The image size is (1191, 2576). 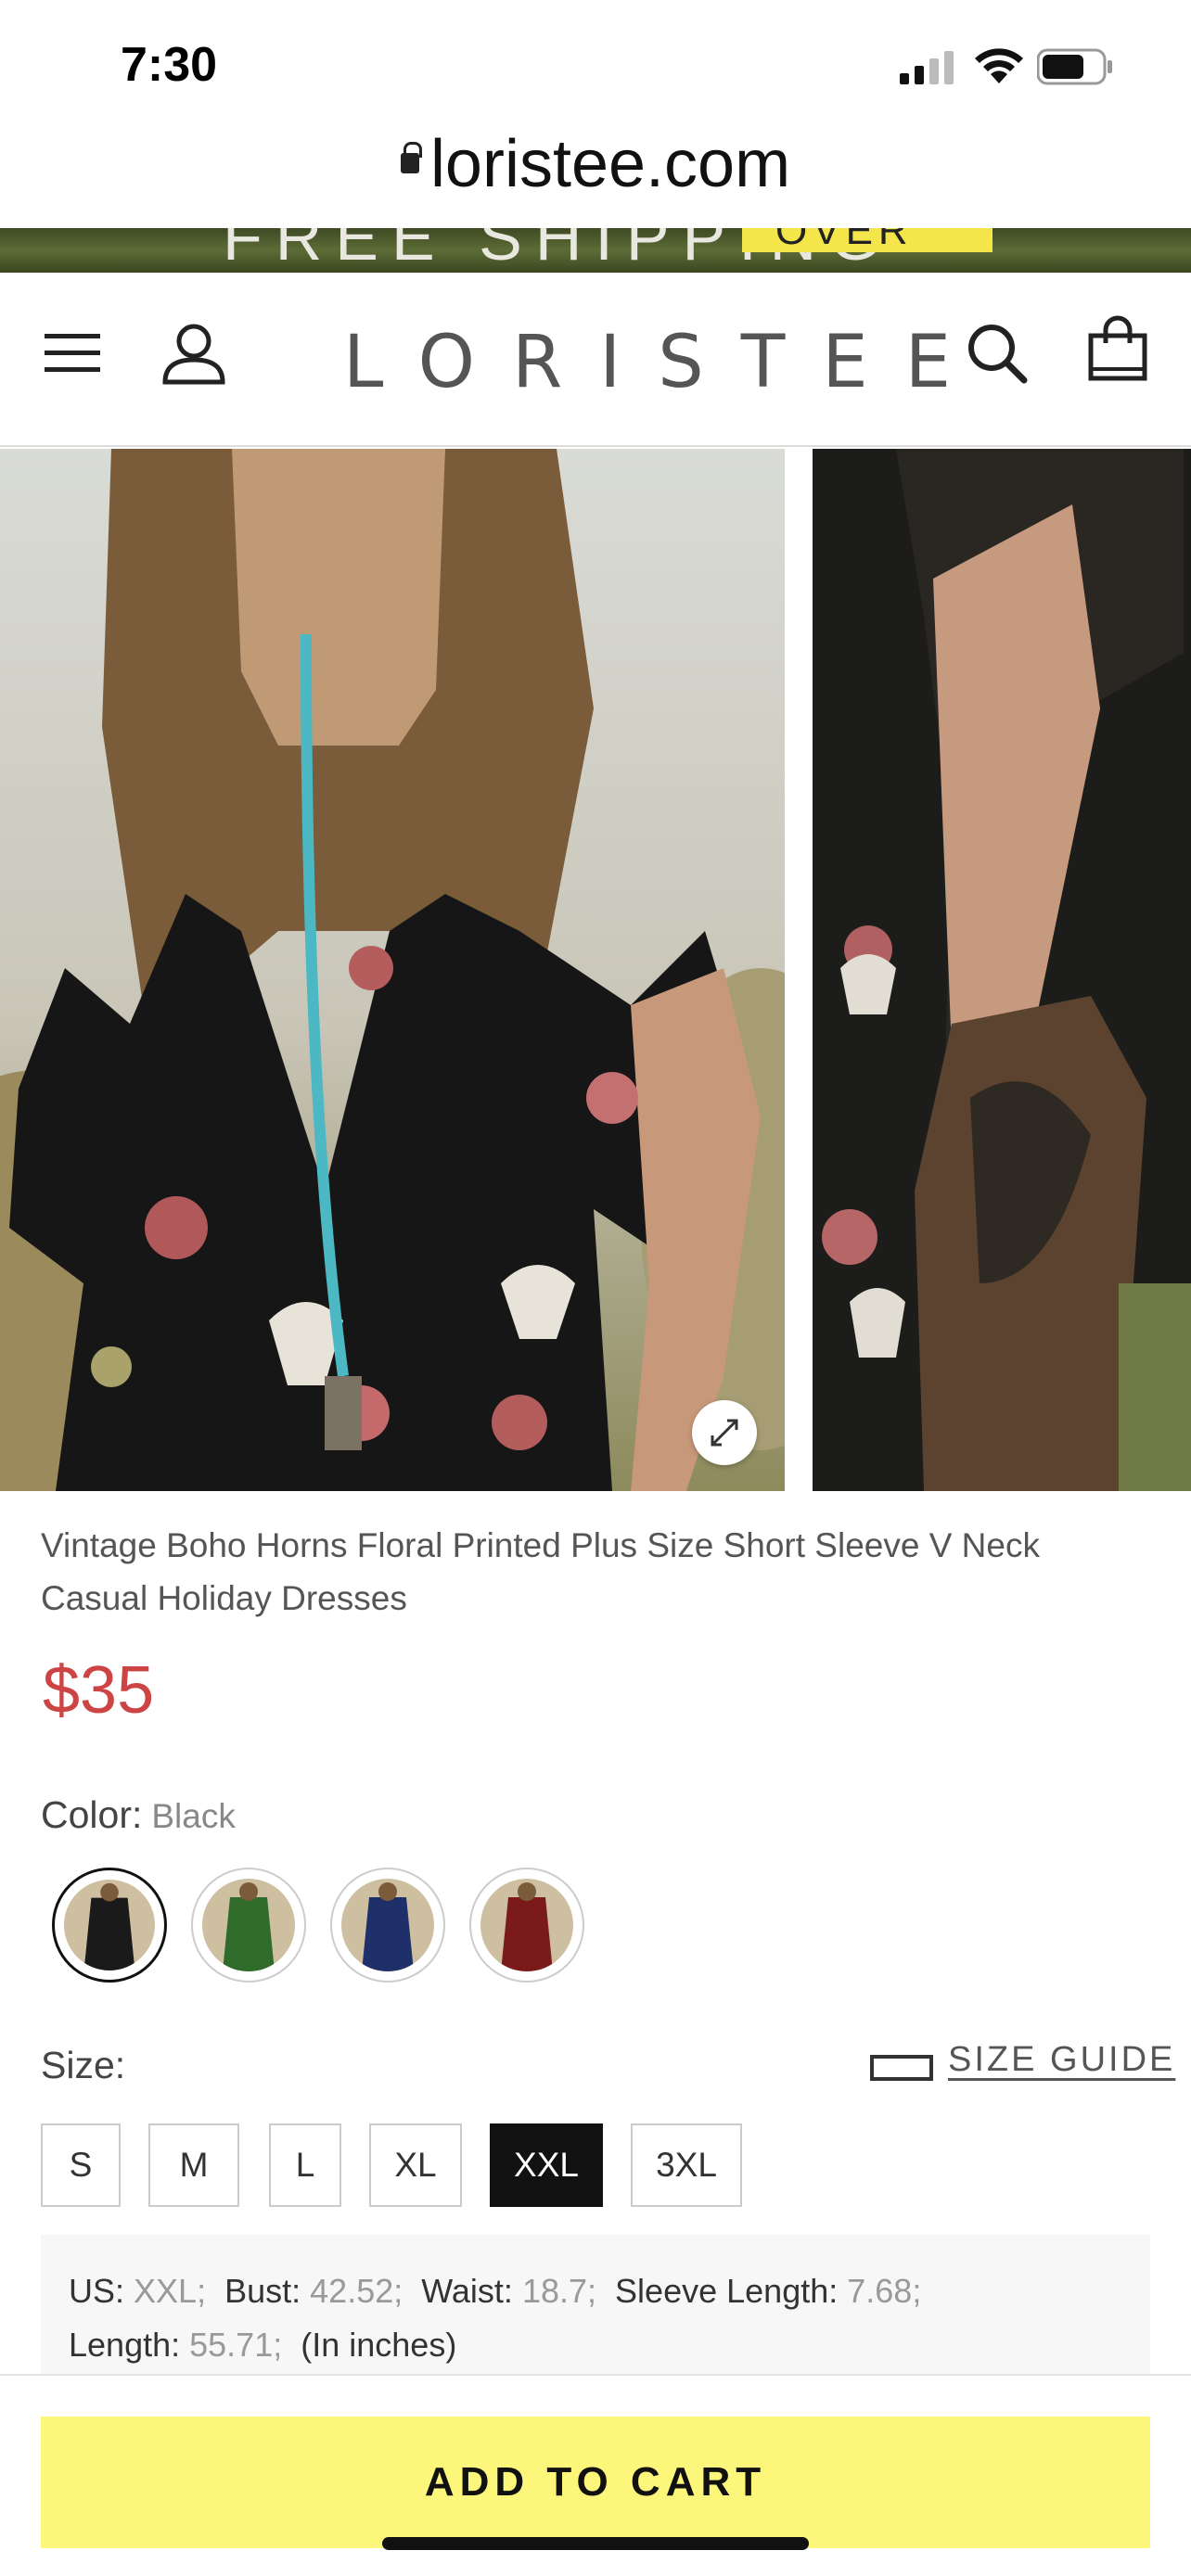 I want to click on promo-badge: OVER 89$, so click(x=867, y=240).